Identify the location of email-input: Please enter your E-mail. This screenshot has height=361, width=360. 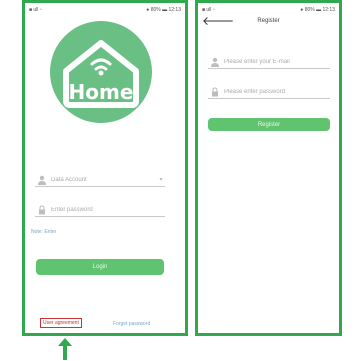
(277, 62).